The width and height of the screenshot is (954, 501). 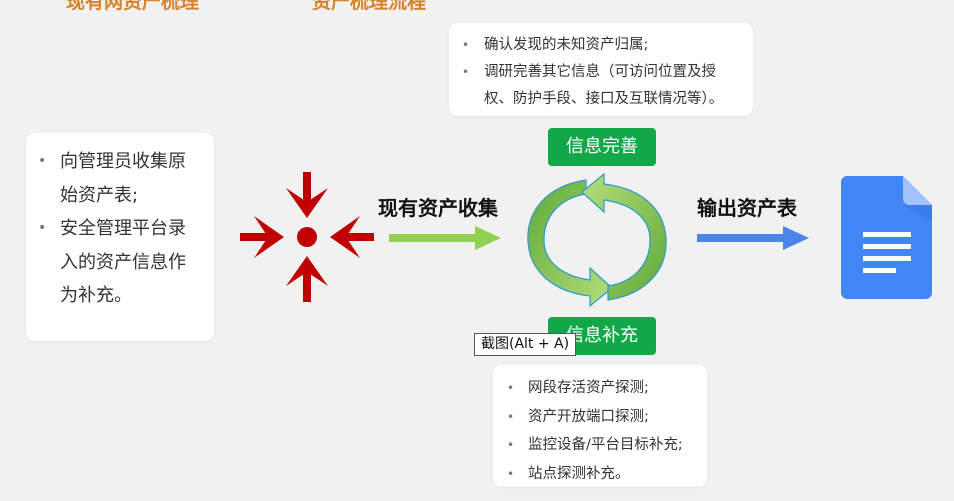 What do you see at coordinates (604, 474) in the screenshot?
I see `supplement-item: 站点探测补充。` at bounding box center [604, 474].